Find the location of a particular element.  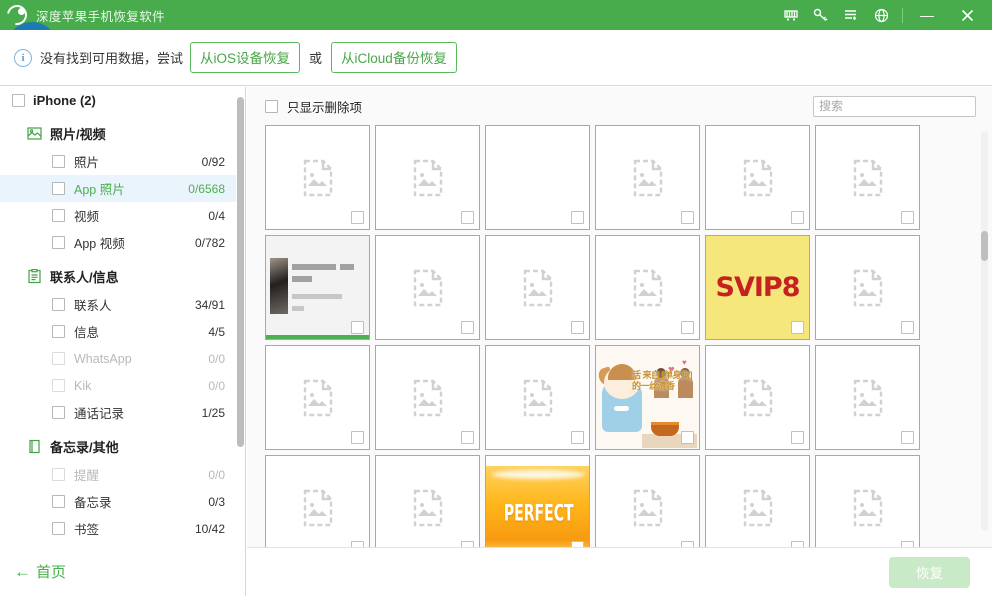

search-input is located at coordinates (897, 106).